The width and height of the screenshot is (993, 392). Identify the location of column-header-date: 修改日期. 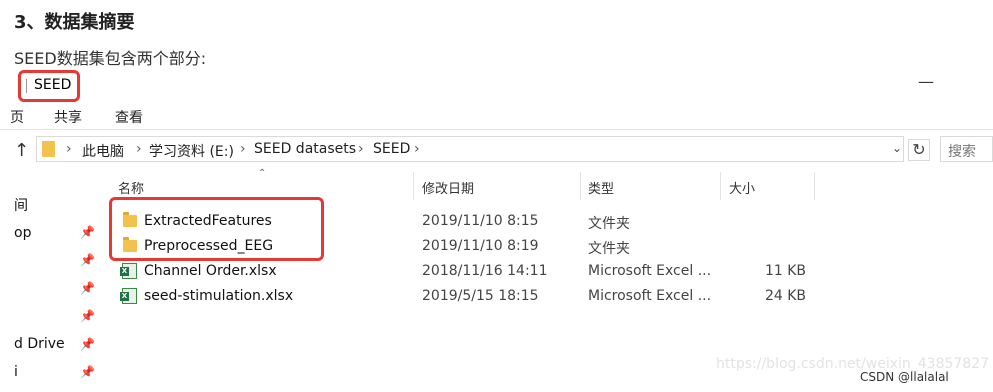
(448, 187).